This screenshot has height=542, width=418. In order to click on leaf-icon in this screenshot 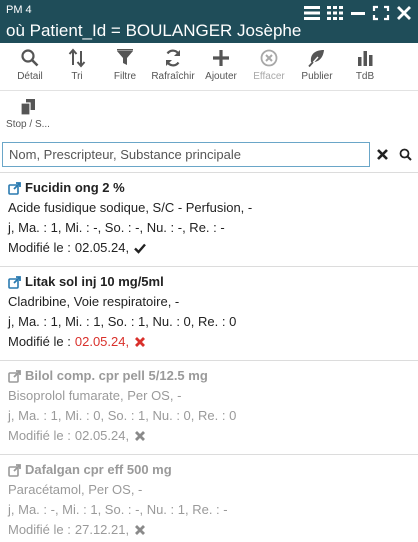, I will do `click(316, 59)`.